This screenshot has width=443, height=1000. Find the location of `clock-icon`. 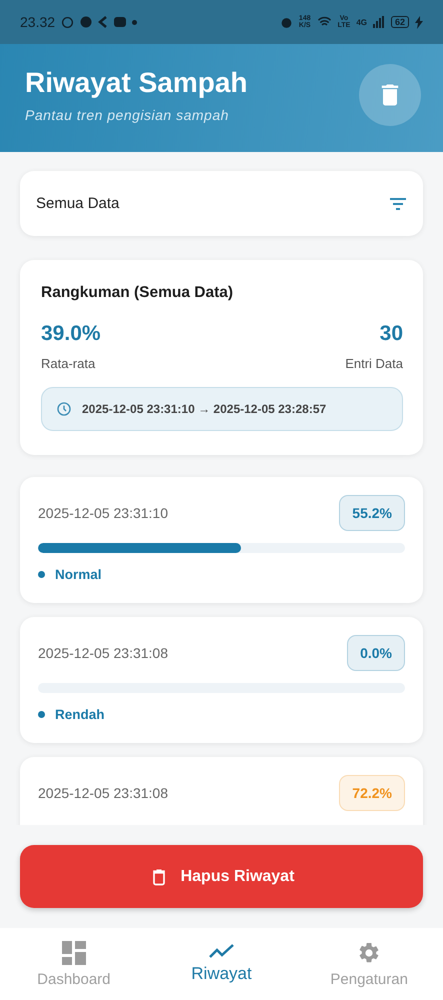

clock-icon is located at coordinates (64, 409).